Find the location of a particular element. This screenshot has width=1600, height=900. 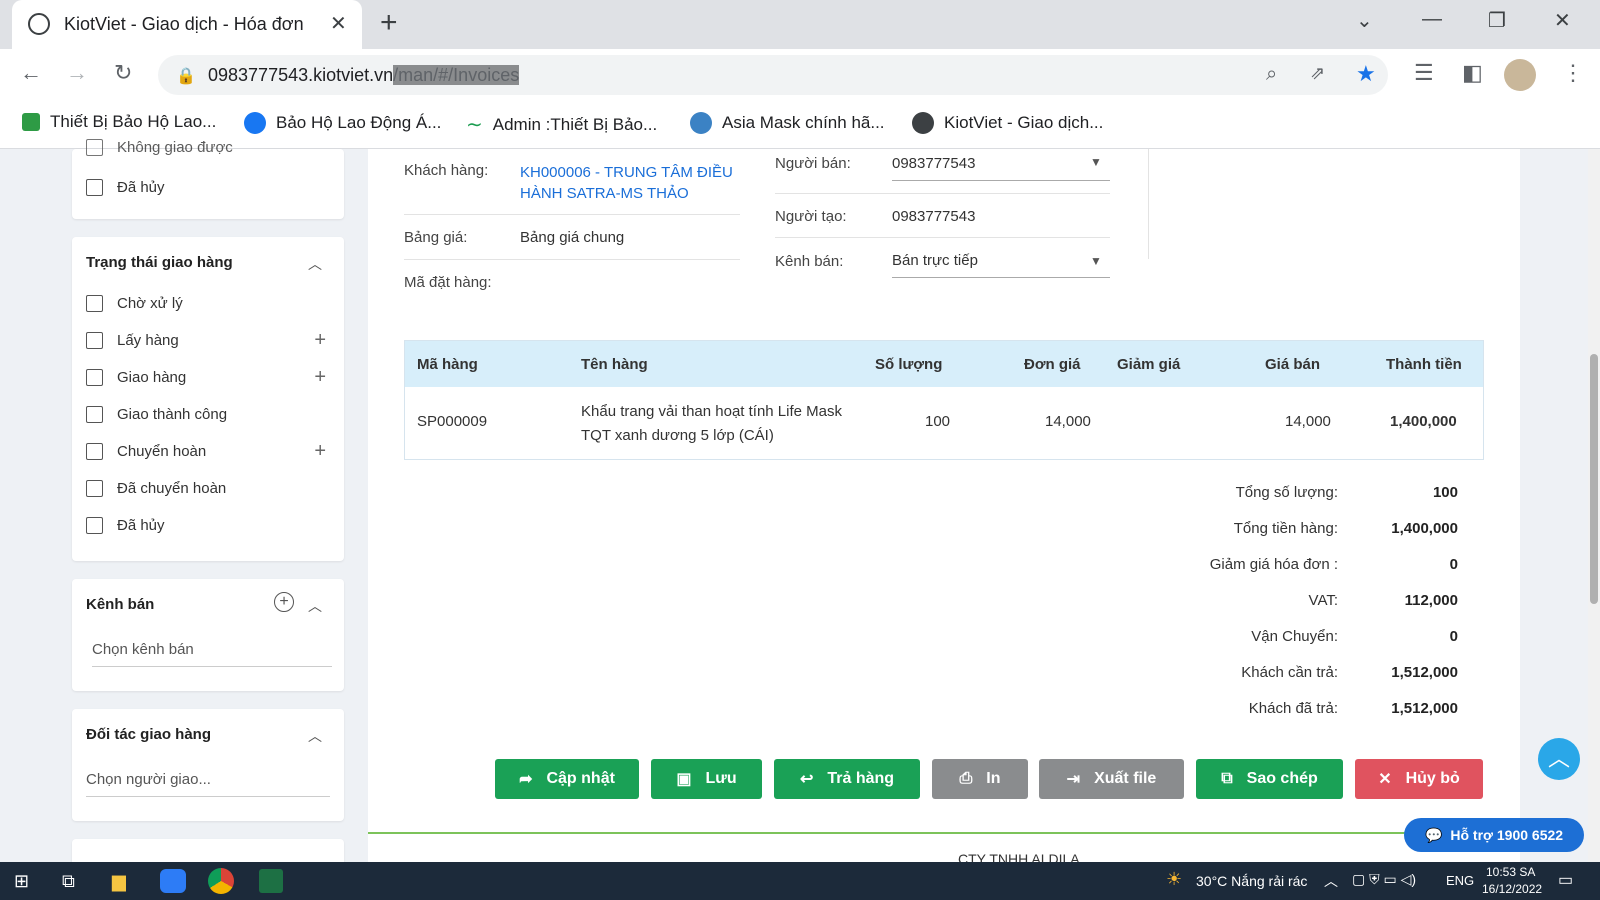

minimize-icon: — is located at coordinates (1432, 19).